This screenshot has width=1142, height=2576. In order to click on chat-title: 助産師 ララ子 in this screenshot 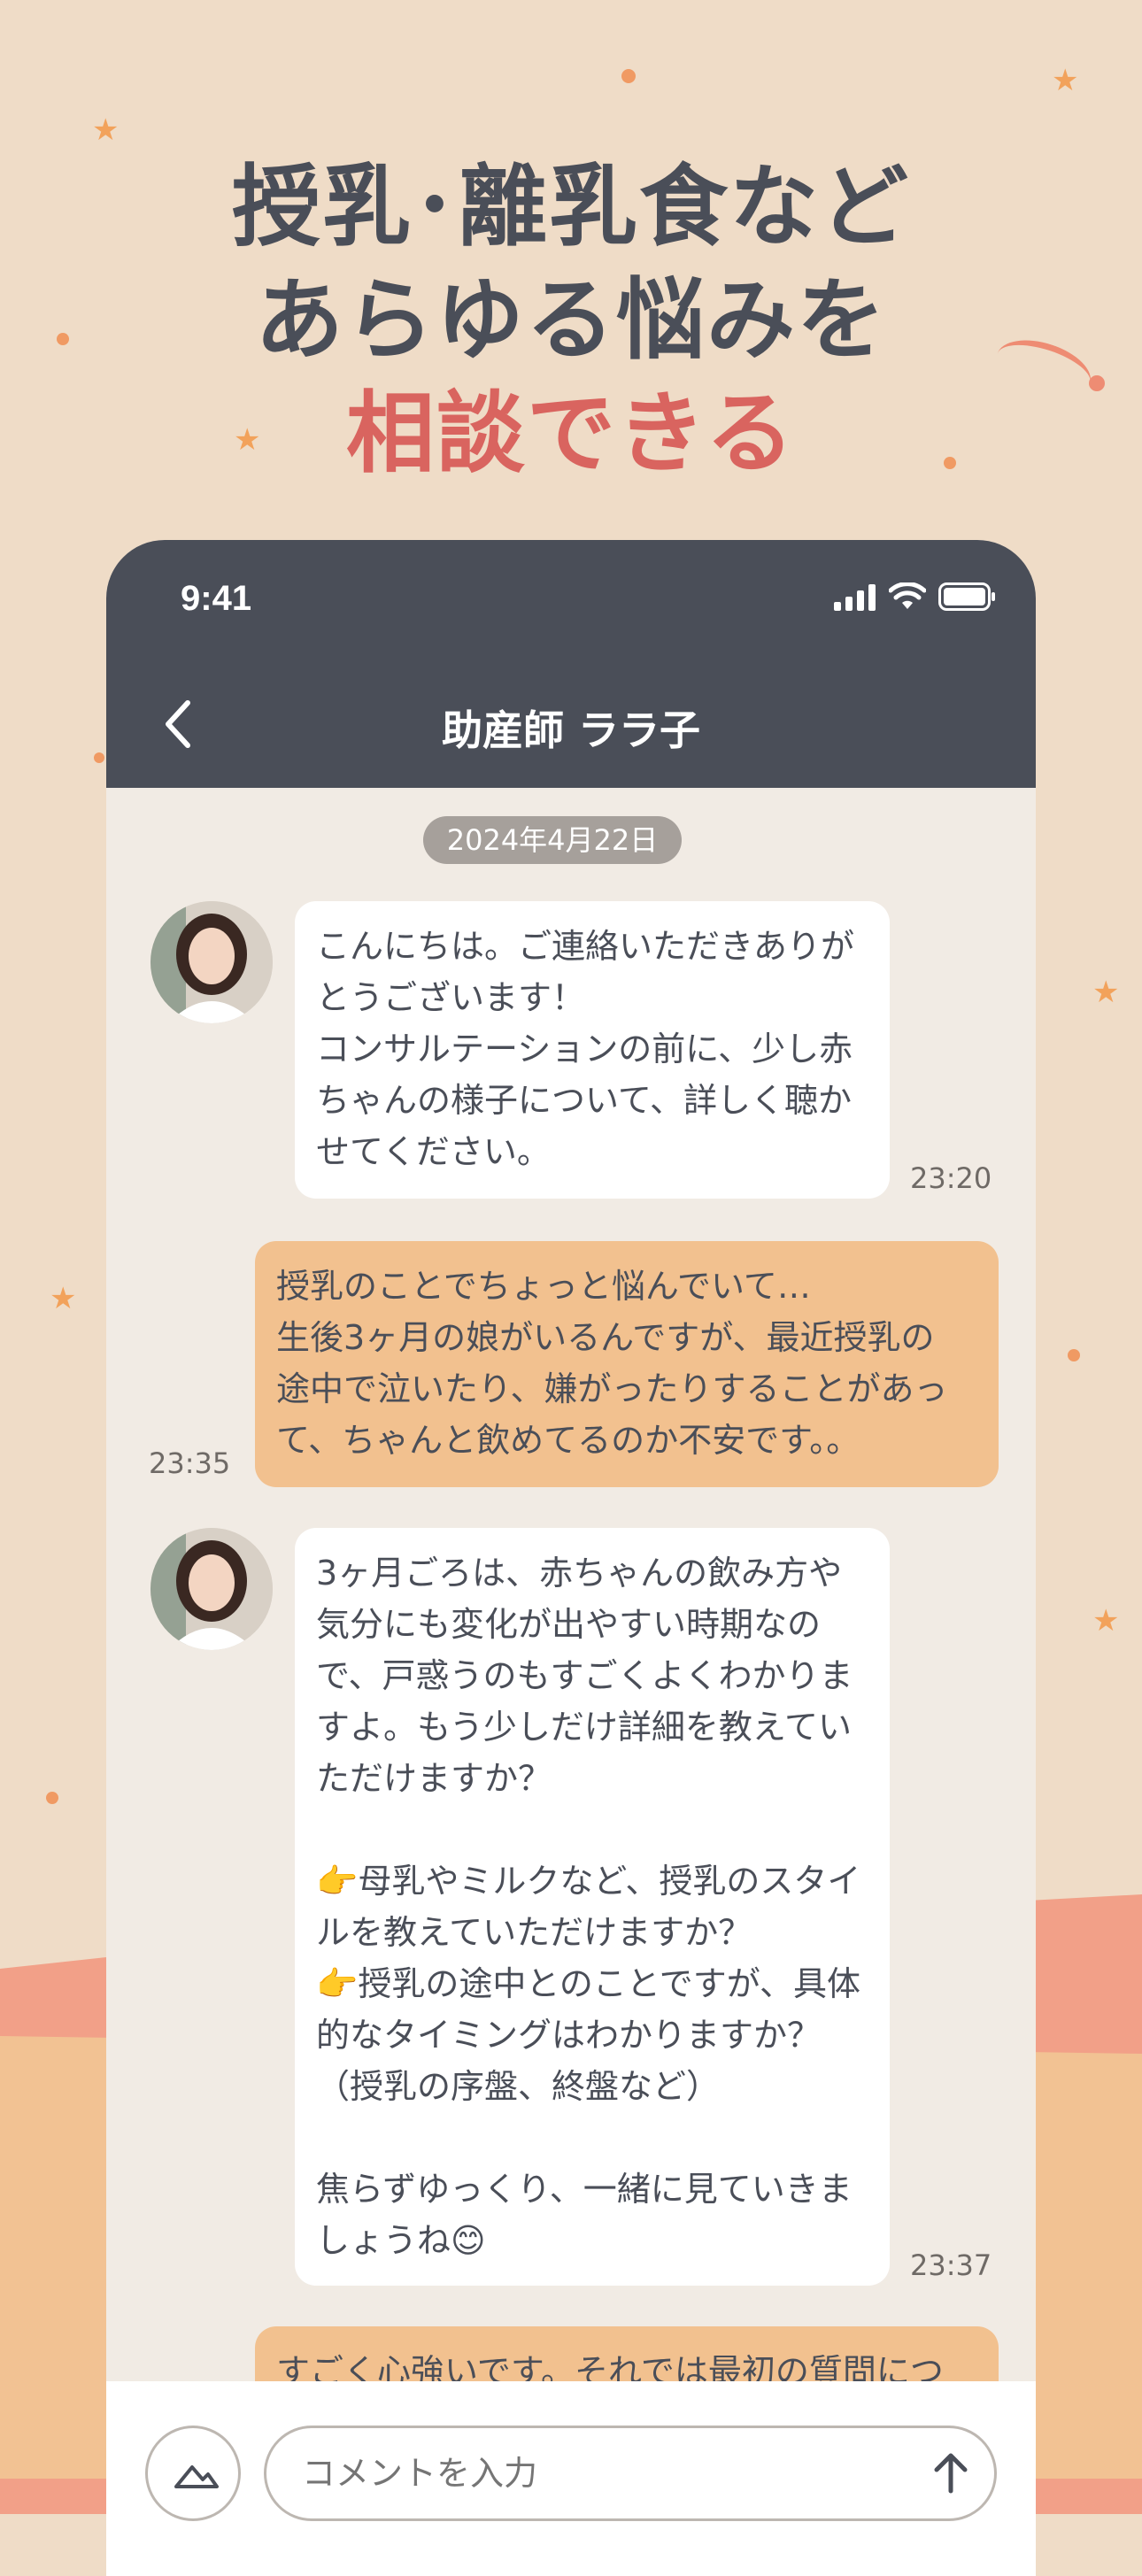, I will do `click(570, 730)`.